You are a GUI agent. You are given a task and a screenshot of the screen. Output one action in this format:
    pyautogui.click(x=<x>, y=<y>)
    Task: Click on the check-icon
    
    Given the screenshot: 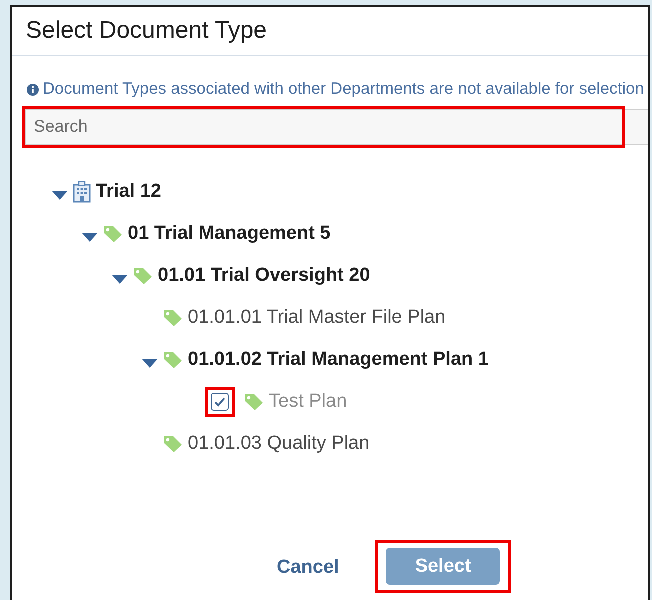 What is the action you would take?
    pyautogui.click(x=220, y=402)
    